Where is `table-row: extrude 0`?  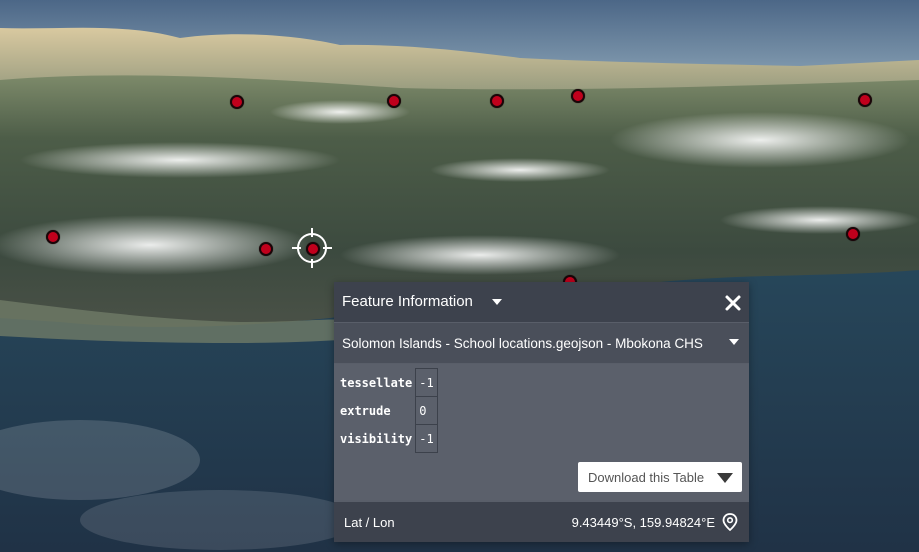
table-row: extrude 0 is located at coordinates (387, 410).